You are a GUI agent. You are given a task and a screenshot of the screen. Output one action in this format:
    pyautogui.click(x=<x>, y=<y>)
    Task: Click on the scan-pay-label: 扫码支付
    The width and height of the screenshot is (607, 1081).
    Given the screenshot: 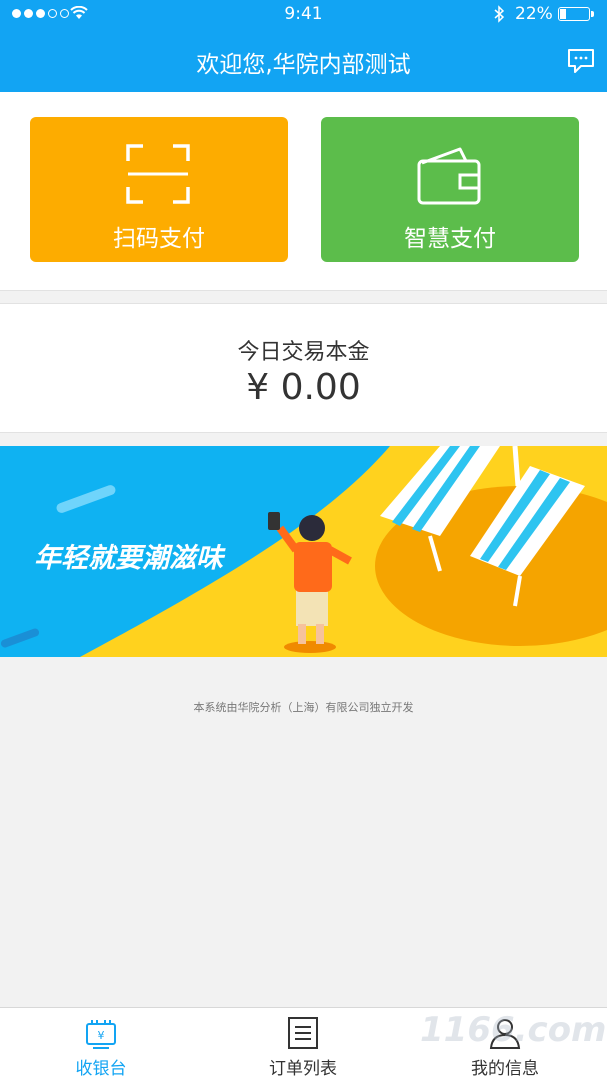 What is the action you would take?
    pyautogui.click(x=159, y=239)
    